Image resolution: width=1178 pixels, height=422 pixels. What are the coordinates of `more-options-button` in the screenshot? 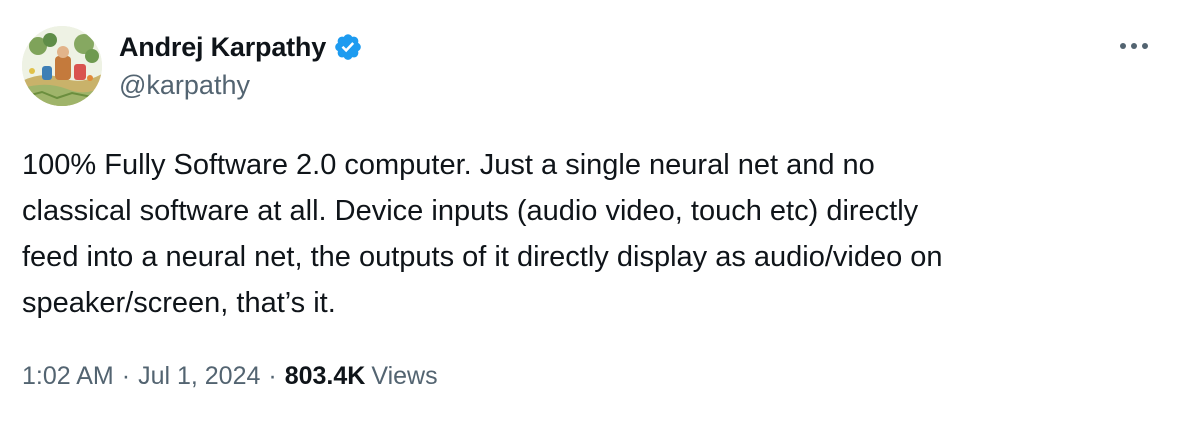 It's located at (1134, 46).